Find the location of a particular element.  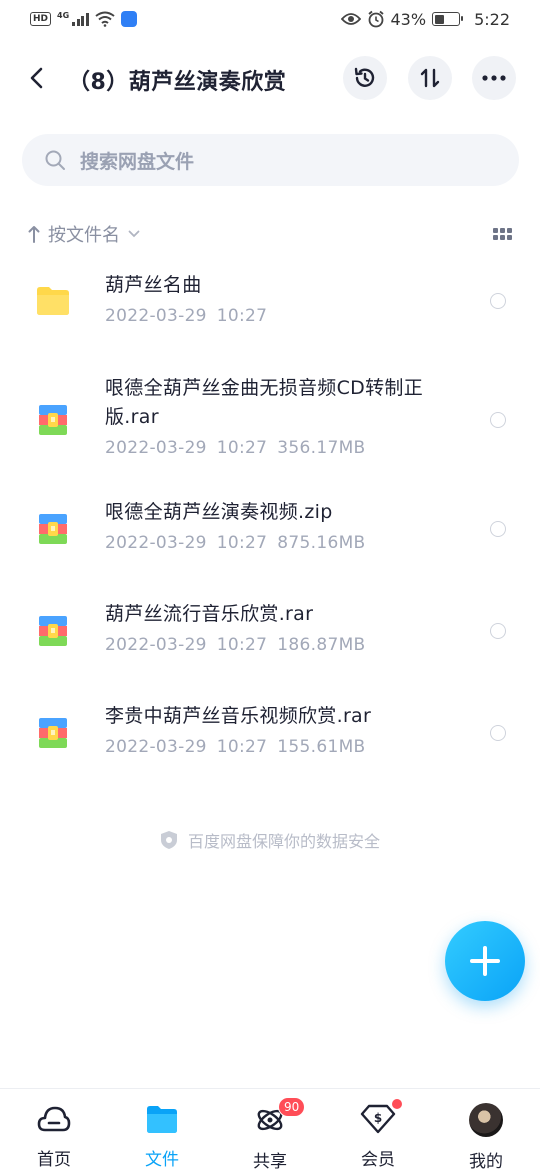

history-icon is located at coordinates (364, 77).